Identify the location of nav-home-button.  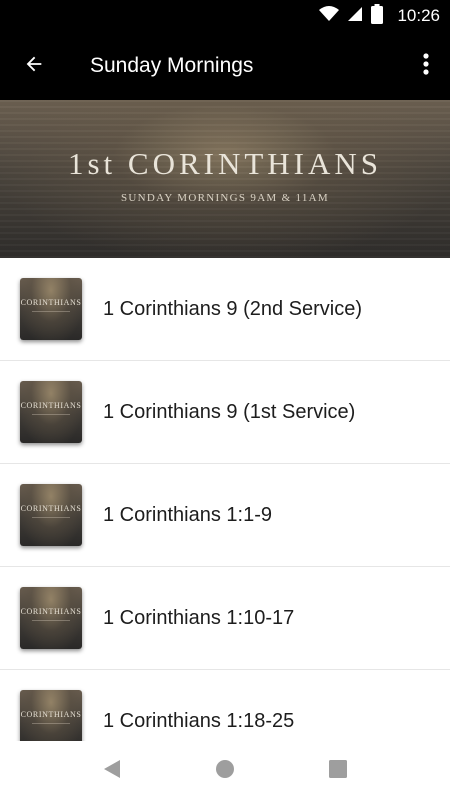
(225, 771).